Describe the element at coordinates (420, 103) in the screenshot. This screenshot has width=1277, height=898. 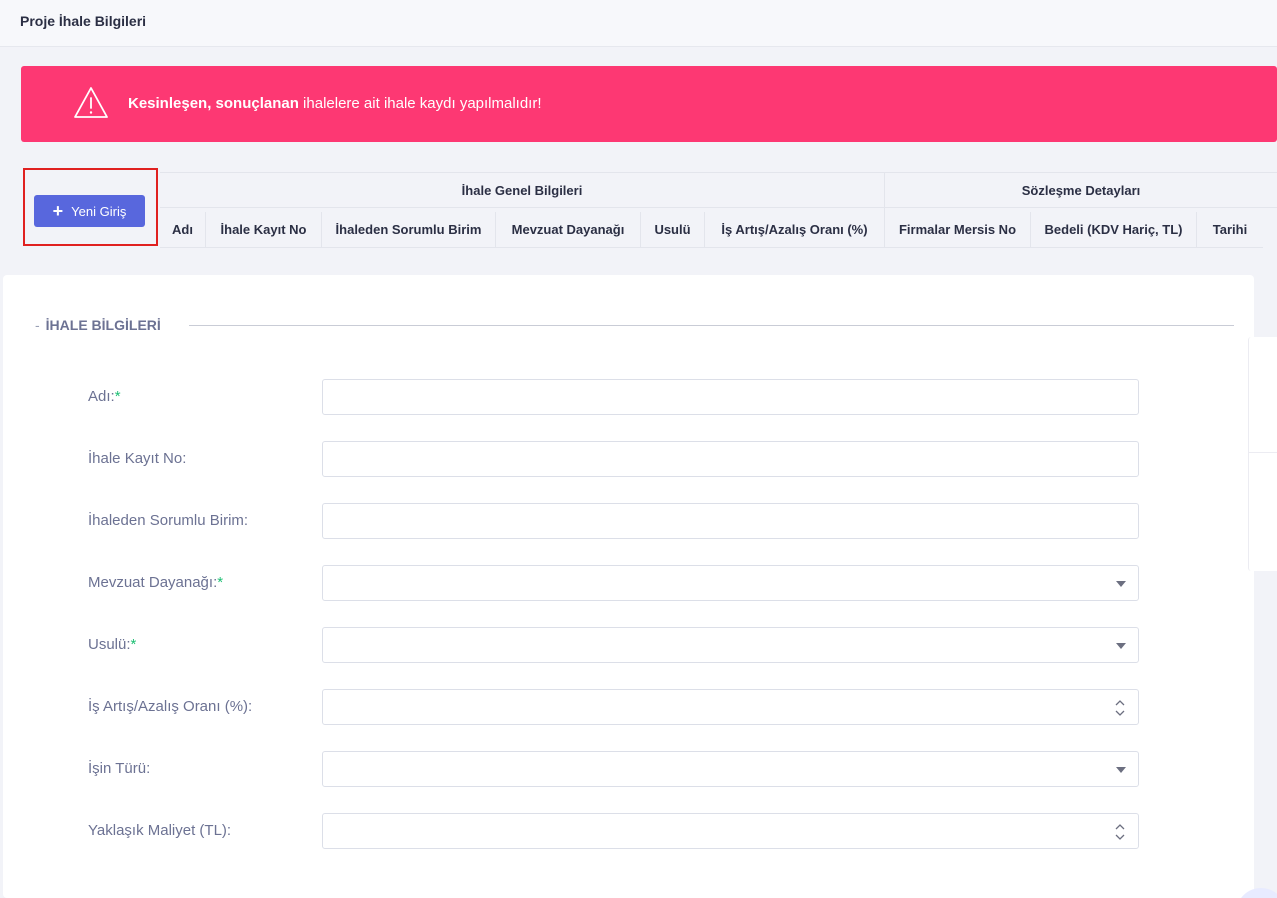
I see `alert-message-rest: ihalelere ait ihale kaydı yapılmalıdır!` at that location.